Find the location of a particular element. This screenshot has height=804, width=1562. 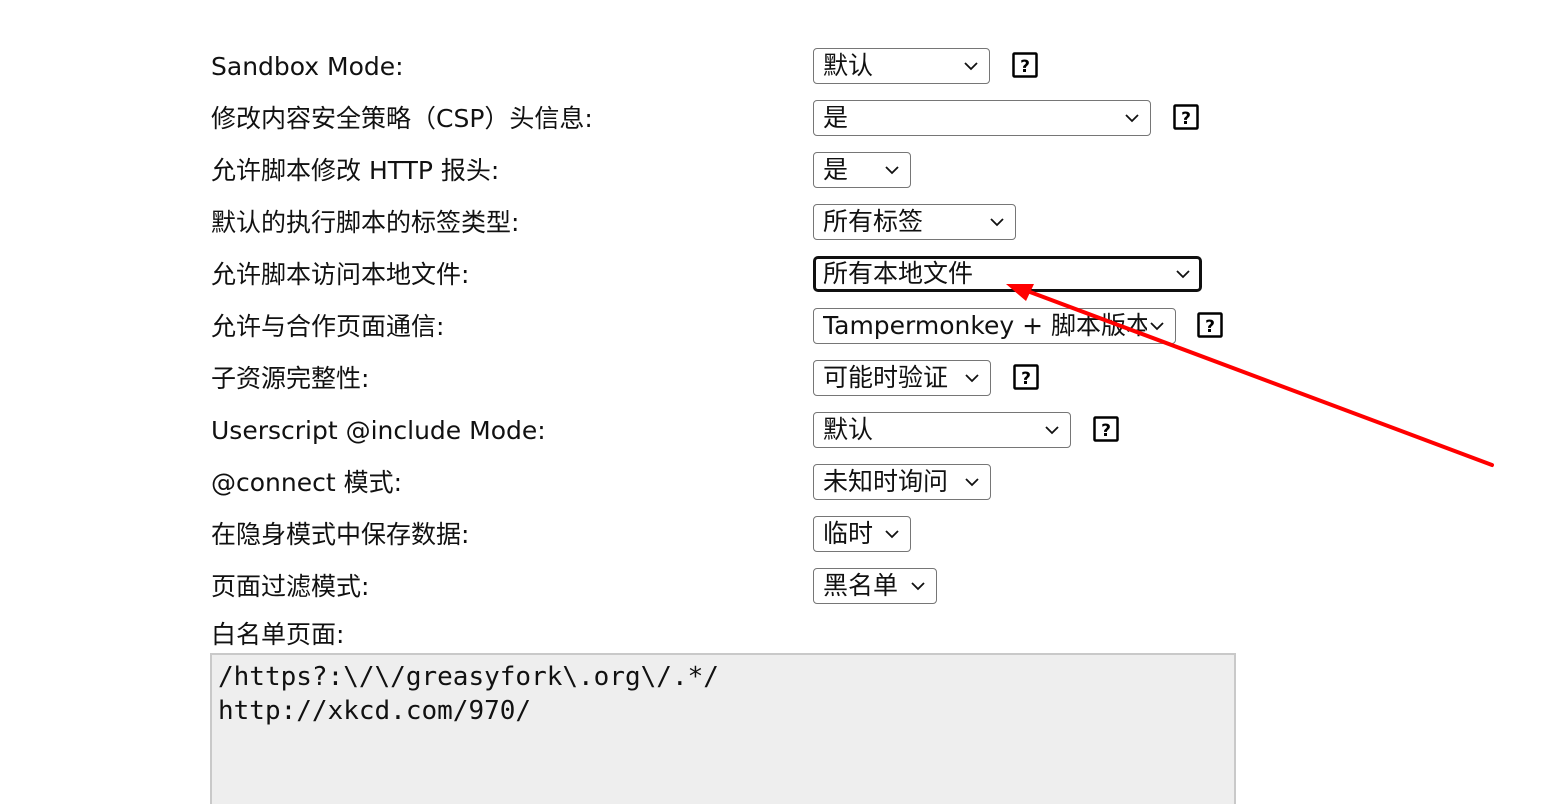

sandbox-mode-value: 默认 is located at coordinates (848, 65).